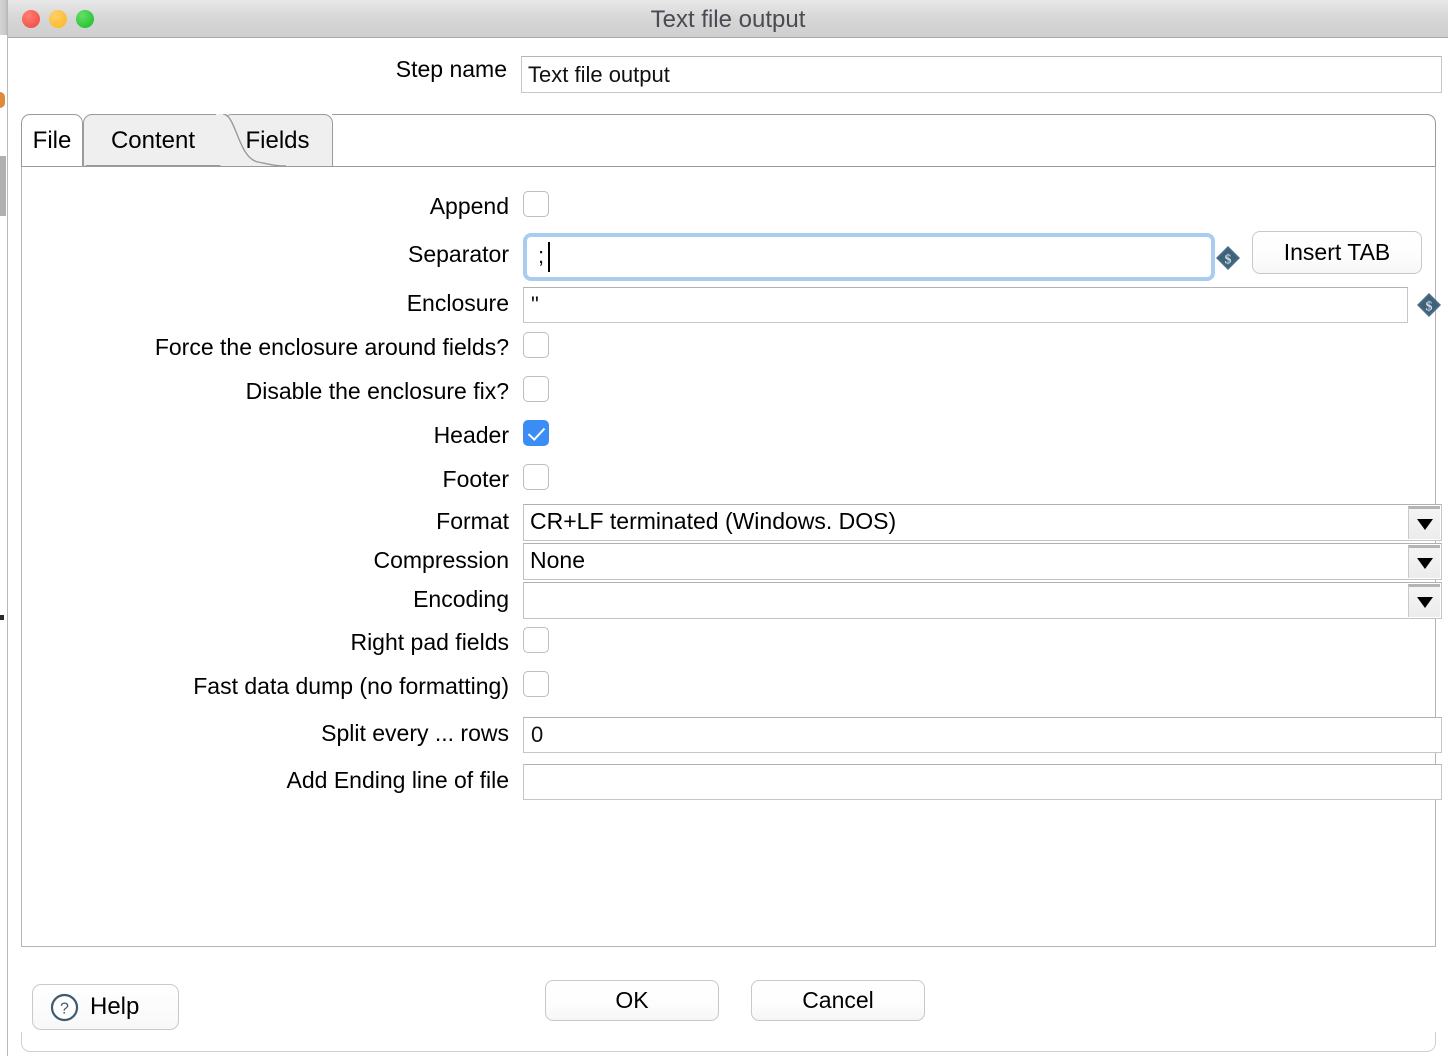 Image resolution: width=1448 pixels, height=1056 pixels. What do you see at coordinates (728, 207) in the screenshot?
I see `row-append: Append` at bounding box center [728, 207].